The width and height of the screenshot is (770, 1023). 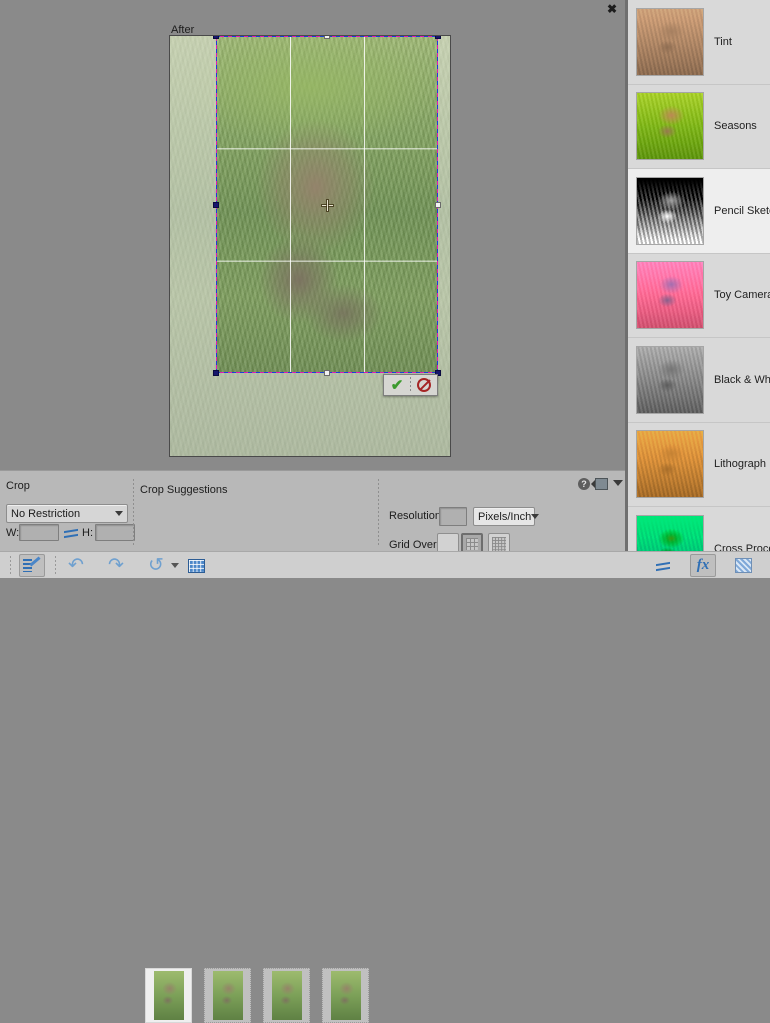 I want to click on edit-list-pencil-icon, so click(x=32, y=564).